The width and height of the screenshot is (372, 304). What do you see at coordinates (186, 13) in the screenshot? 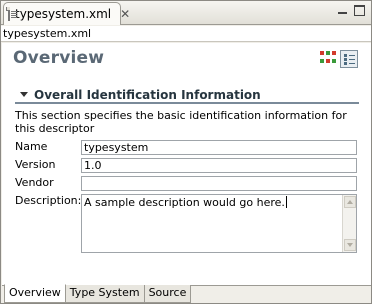
I see `editor-tabstrip: typesystem.xml ✕` at bounding box center [186, 13].